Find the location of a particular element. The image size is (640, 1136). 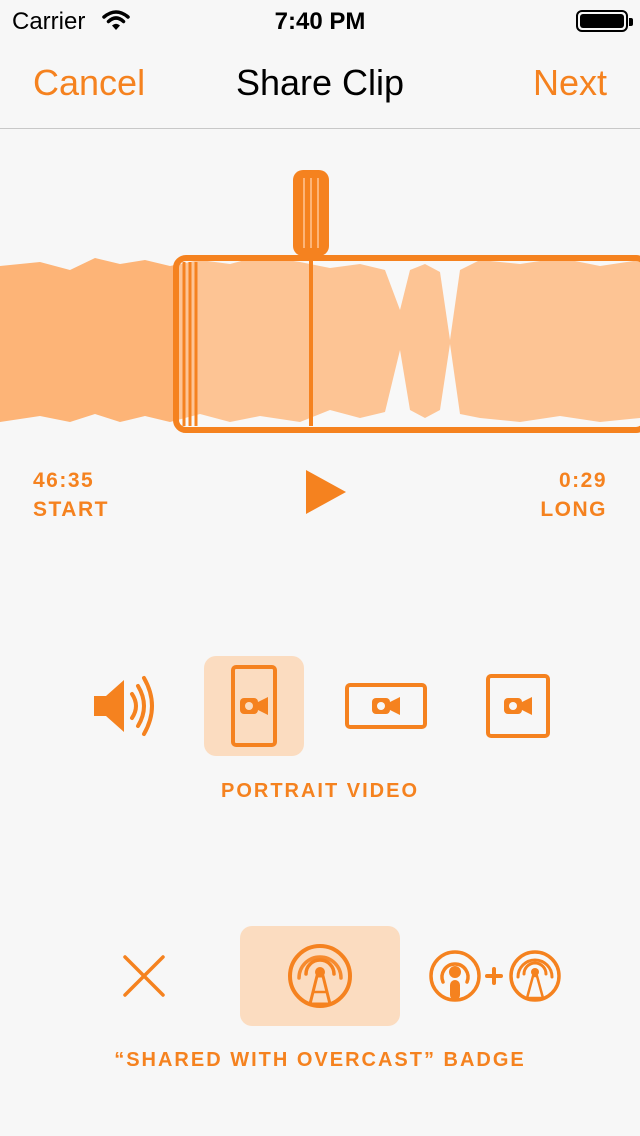

portrait-video-icon is located at coordinates (254, 706).